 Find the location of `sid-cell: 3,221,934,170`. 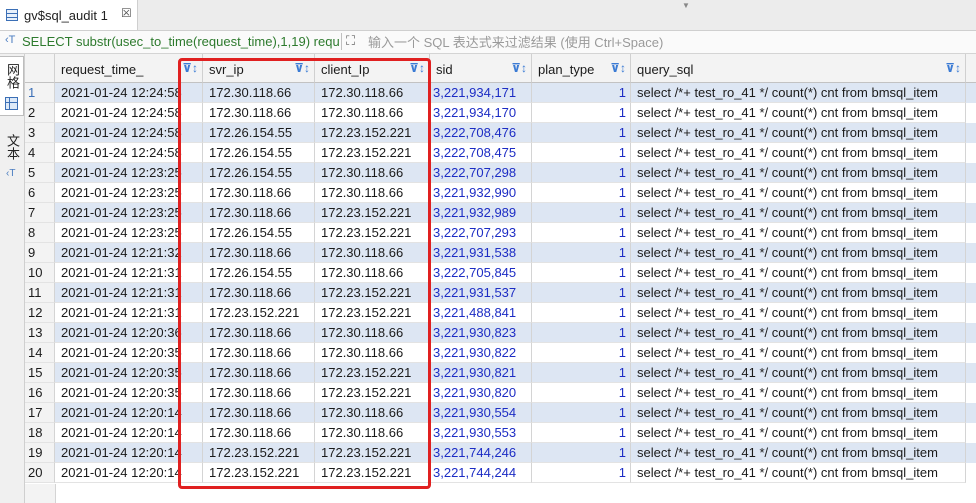

sid-cell: 3,221,934,170 is located at coordinates (481, 113).